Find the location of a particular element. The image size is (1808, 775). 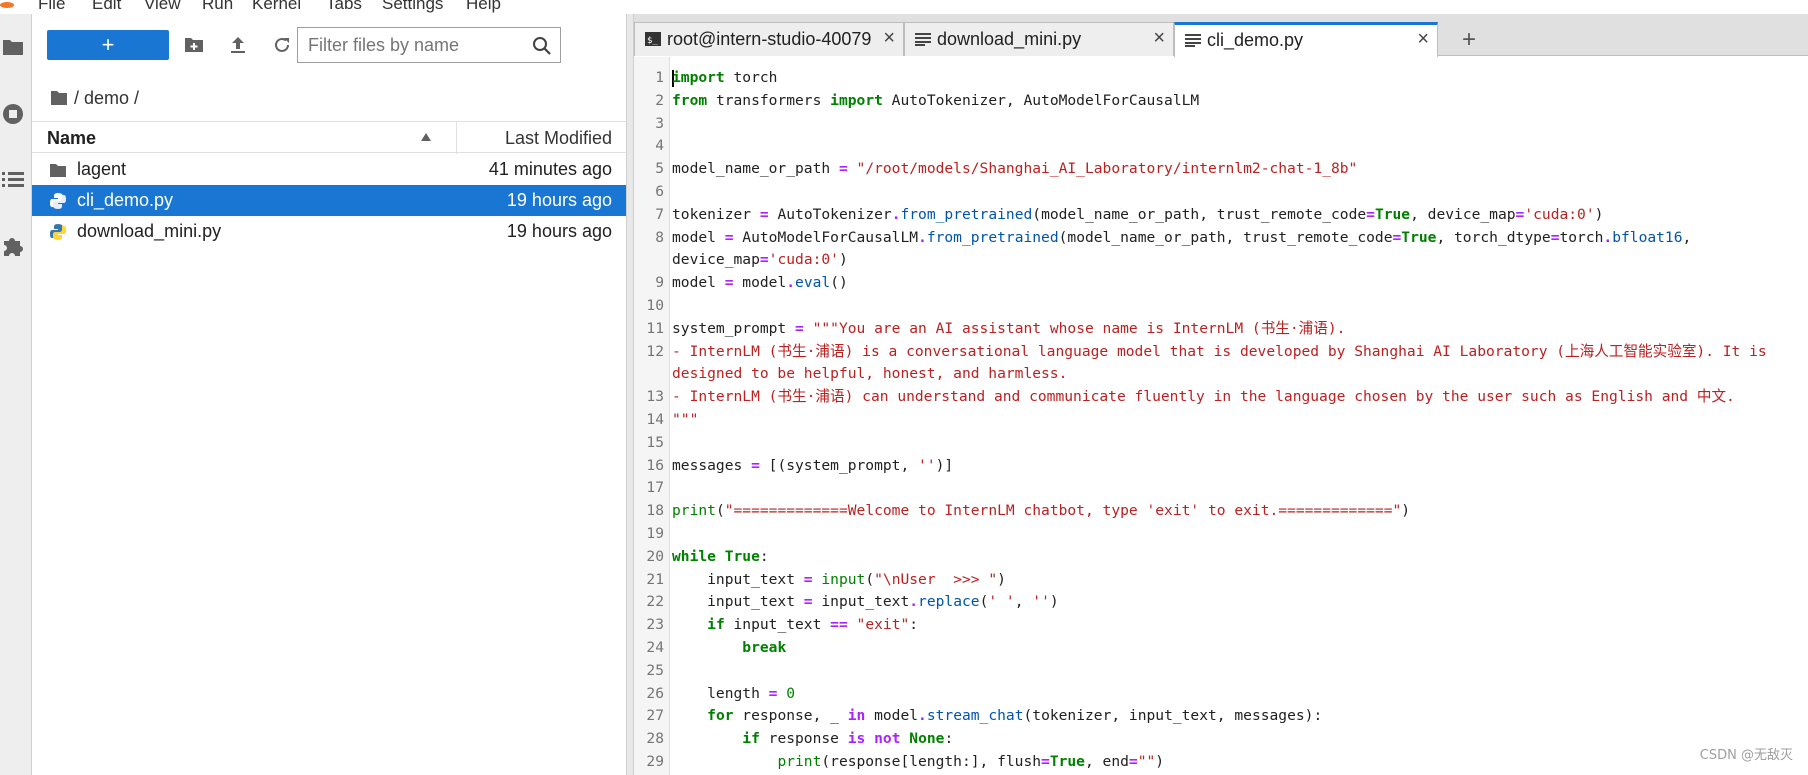

watermark: CSDN @无敌灭 is located at coordinates (1746, 755).